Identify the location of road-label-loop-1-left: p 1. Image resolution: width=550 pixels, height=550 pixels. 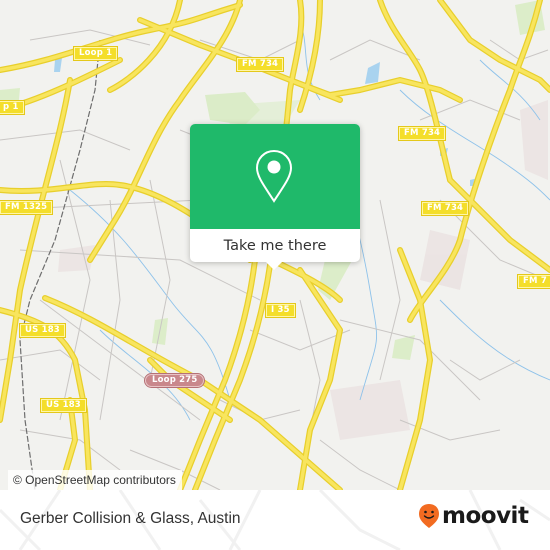
(12, 107).